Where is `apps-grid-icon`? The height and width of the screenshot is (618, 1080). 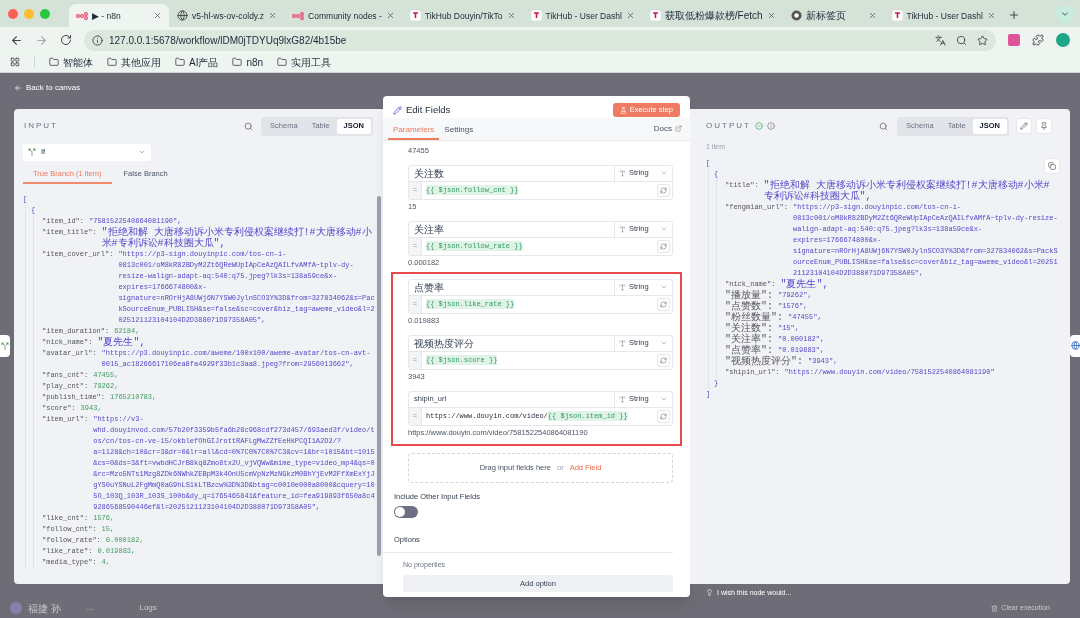
apps-grid-icon is located at coordinates (15, 62).